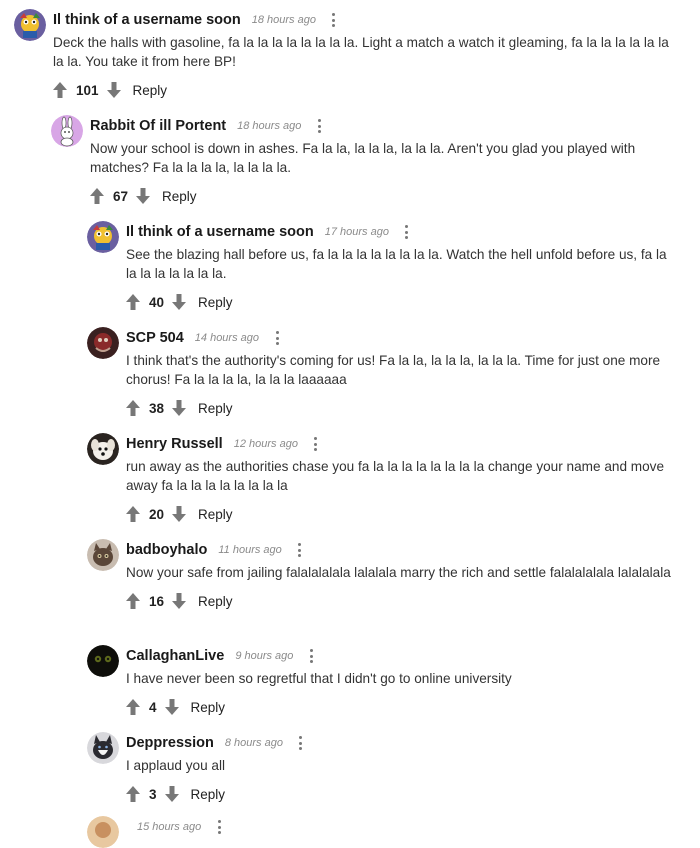  Describe the element at coordinates (157, 408) in the screenshot. I see `vote-count: 38` at that location.